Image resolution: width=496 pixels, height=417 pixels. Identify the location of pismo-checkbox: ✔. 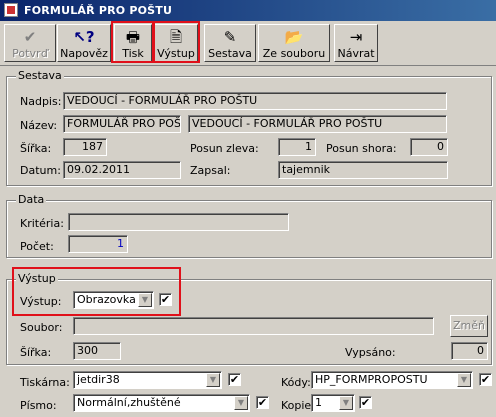
(262, 402).